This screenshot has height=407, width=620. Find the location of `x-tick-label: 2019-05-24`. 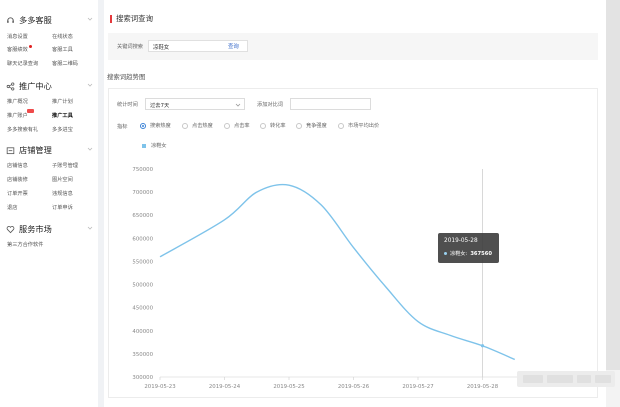

x-tick-label: 2019-05-24 is located at coordinates (225, 387).